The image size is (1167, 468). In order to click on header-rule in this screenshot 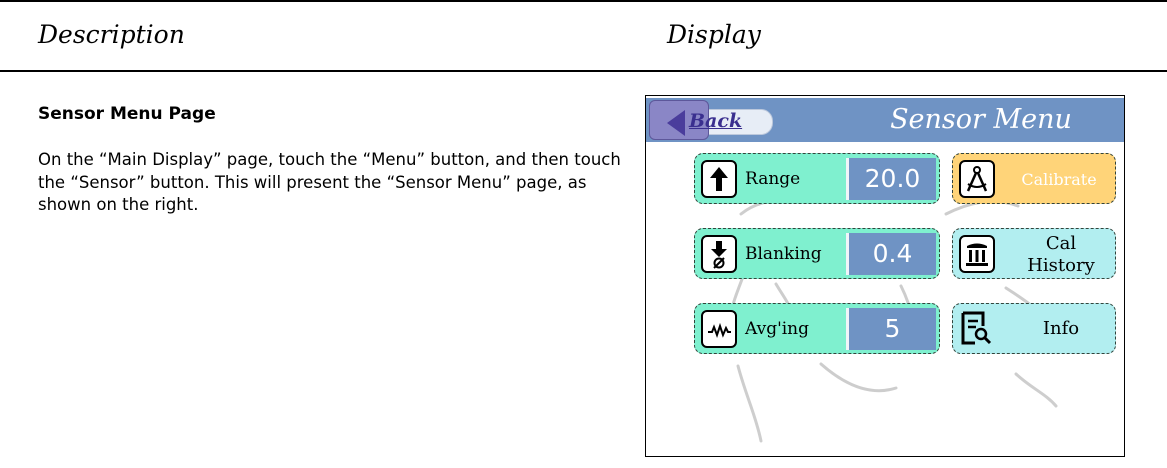, I will do `click(583, 71)`.